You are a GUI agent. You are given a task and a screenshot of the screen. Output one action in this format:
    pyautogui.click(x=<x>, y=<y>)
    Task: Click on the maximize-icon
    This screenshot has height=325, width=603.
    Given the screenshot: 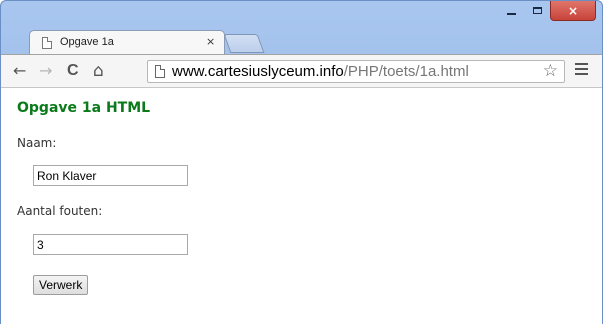 What is the action you would take?
    pyautogui.click(x=537, y=10)
    